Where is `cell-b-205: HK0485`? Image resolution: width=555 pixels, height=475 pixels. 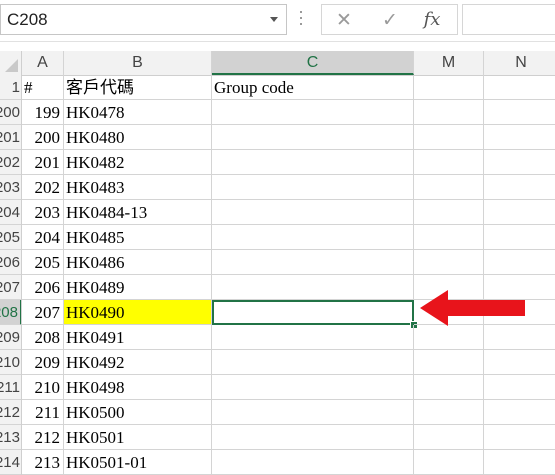
cell-b-205: HK0485 is located at coordinates (138, 237).